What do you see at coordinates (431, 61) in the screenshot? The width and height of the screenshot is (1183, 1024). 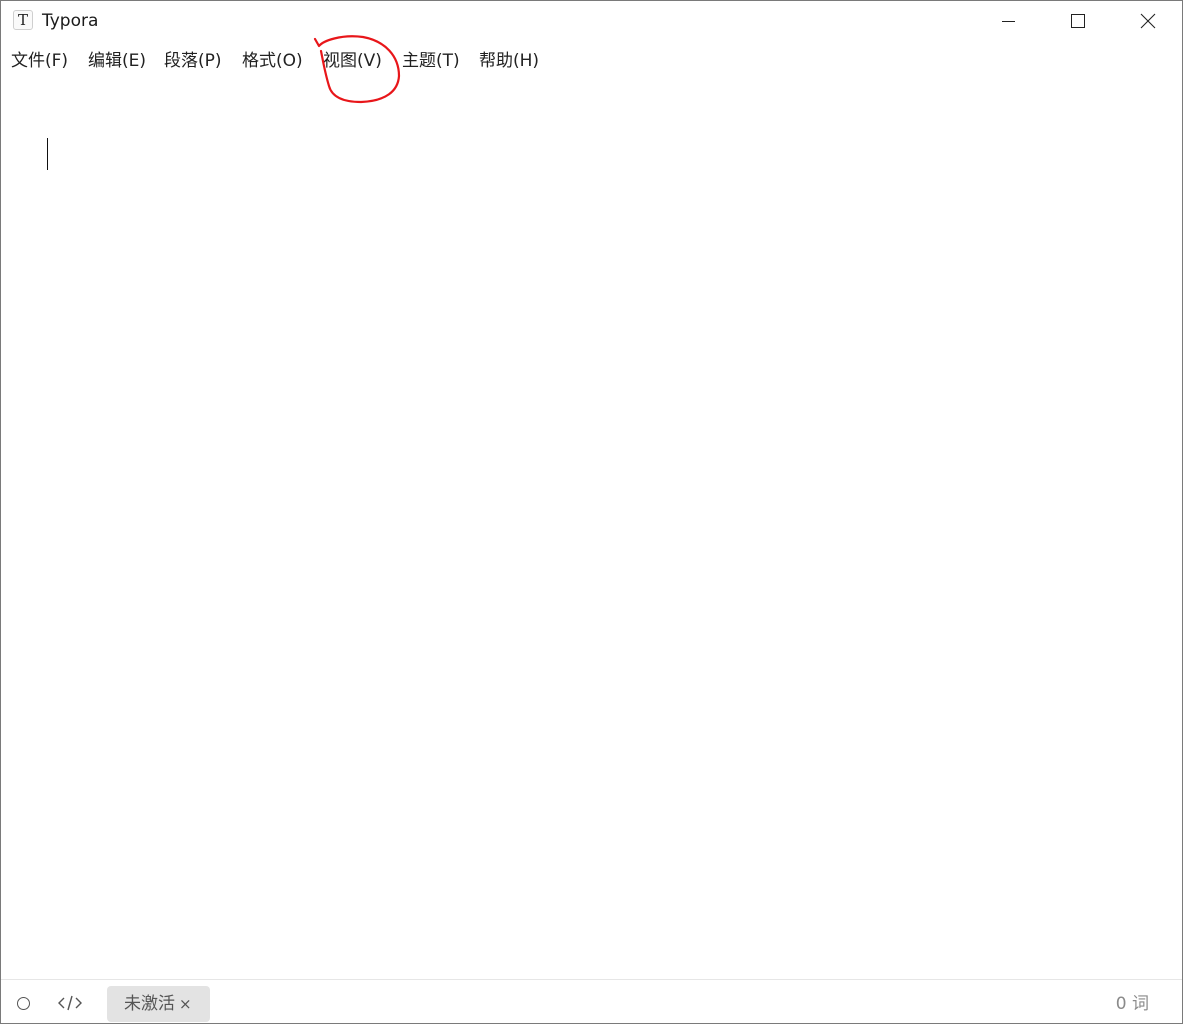 I see `menu-theme: 主题(T)` at bounding box center [431, 61].